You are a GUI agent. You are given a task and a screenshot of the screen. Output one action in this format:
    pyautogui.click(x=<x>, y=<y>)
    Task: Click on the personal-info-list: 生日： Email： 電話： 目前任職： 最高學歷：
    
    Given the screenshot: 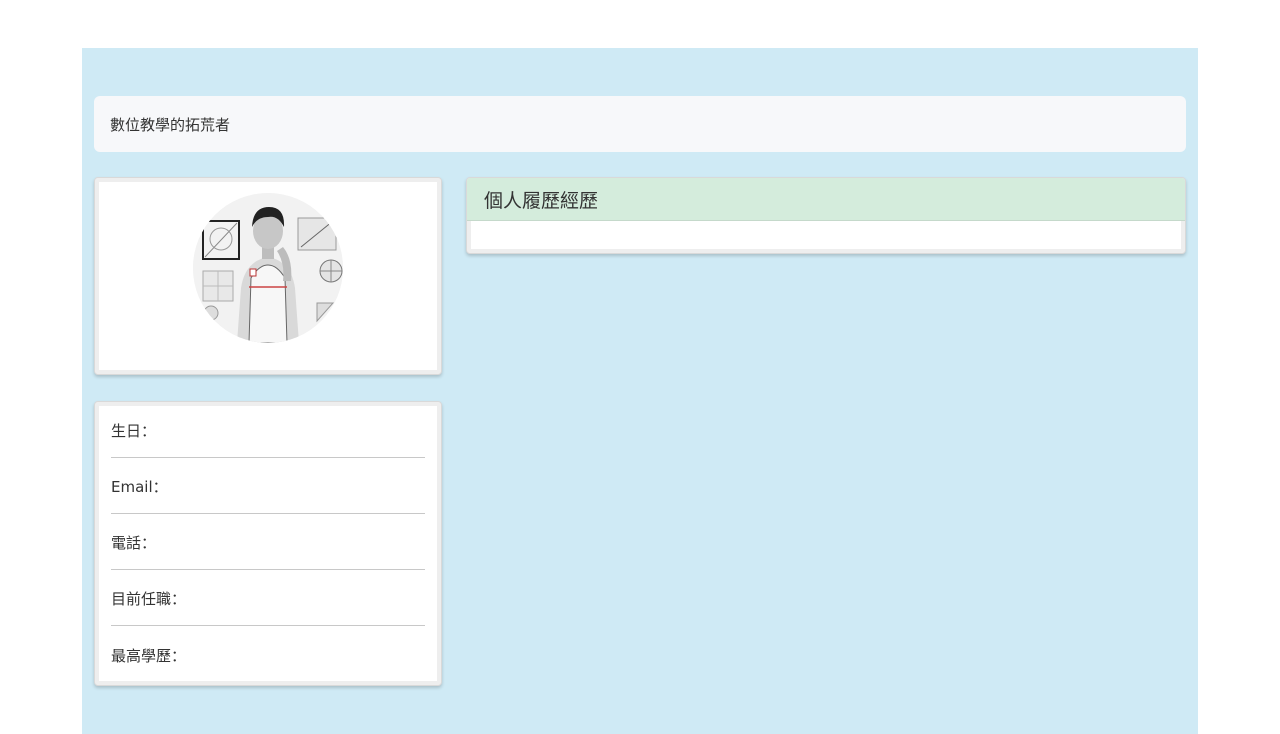 What is the action you would take?
    pyautogui.click(x=268, y=542)
    